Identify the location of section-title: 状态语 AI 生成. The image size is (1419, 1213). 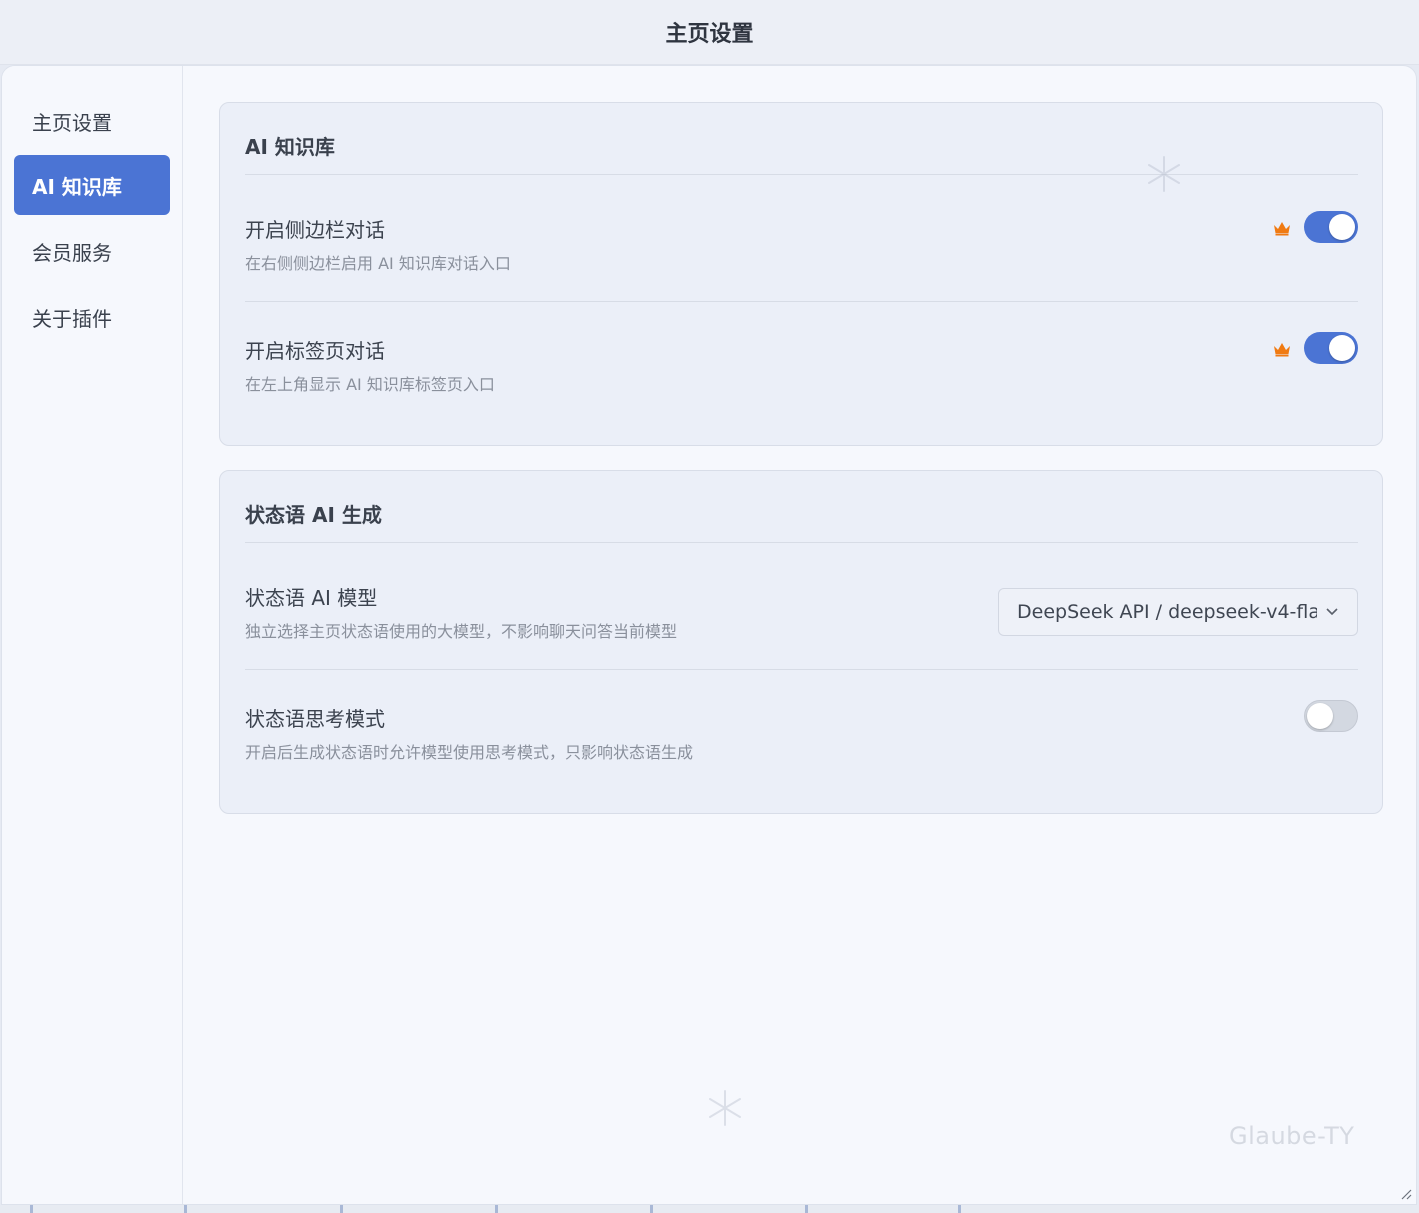
(313, 515).